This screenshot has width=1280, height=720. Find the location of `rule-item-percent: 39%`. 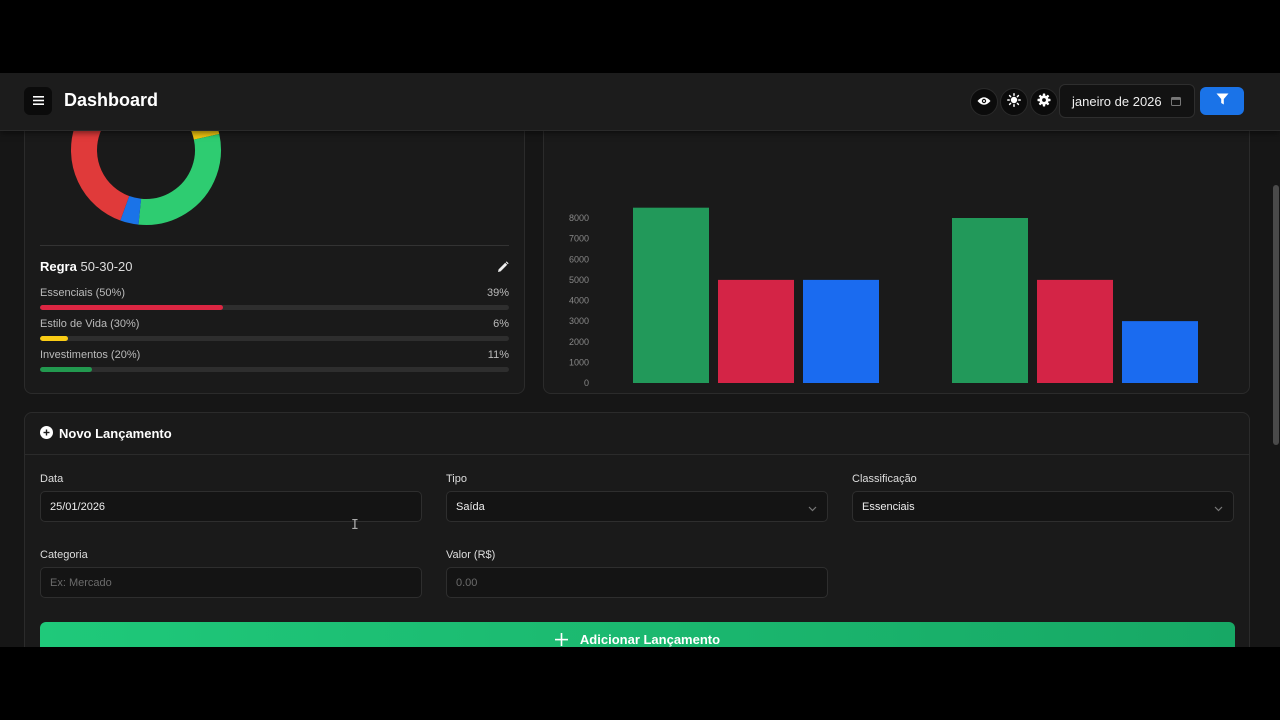

rule-item-percent: 39% is located at coordinates (497, 293).